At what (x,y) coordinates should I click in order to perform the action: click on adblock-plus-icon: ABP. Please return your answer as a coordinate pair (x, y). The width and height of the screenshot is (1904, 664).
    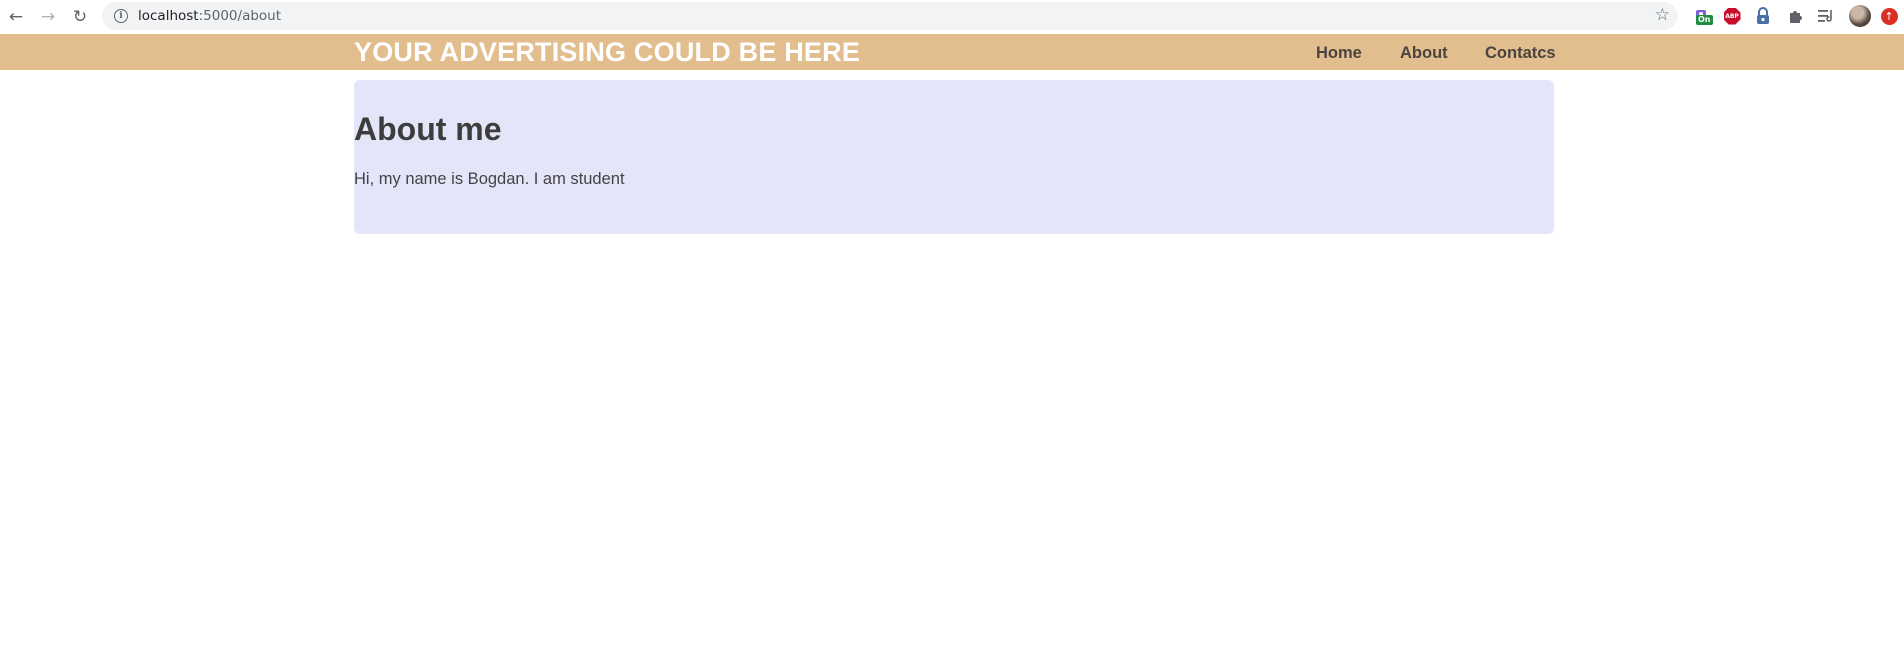
    Looking at the image, I should click on (1732, 16).